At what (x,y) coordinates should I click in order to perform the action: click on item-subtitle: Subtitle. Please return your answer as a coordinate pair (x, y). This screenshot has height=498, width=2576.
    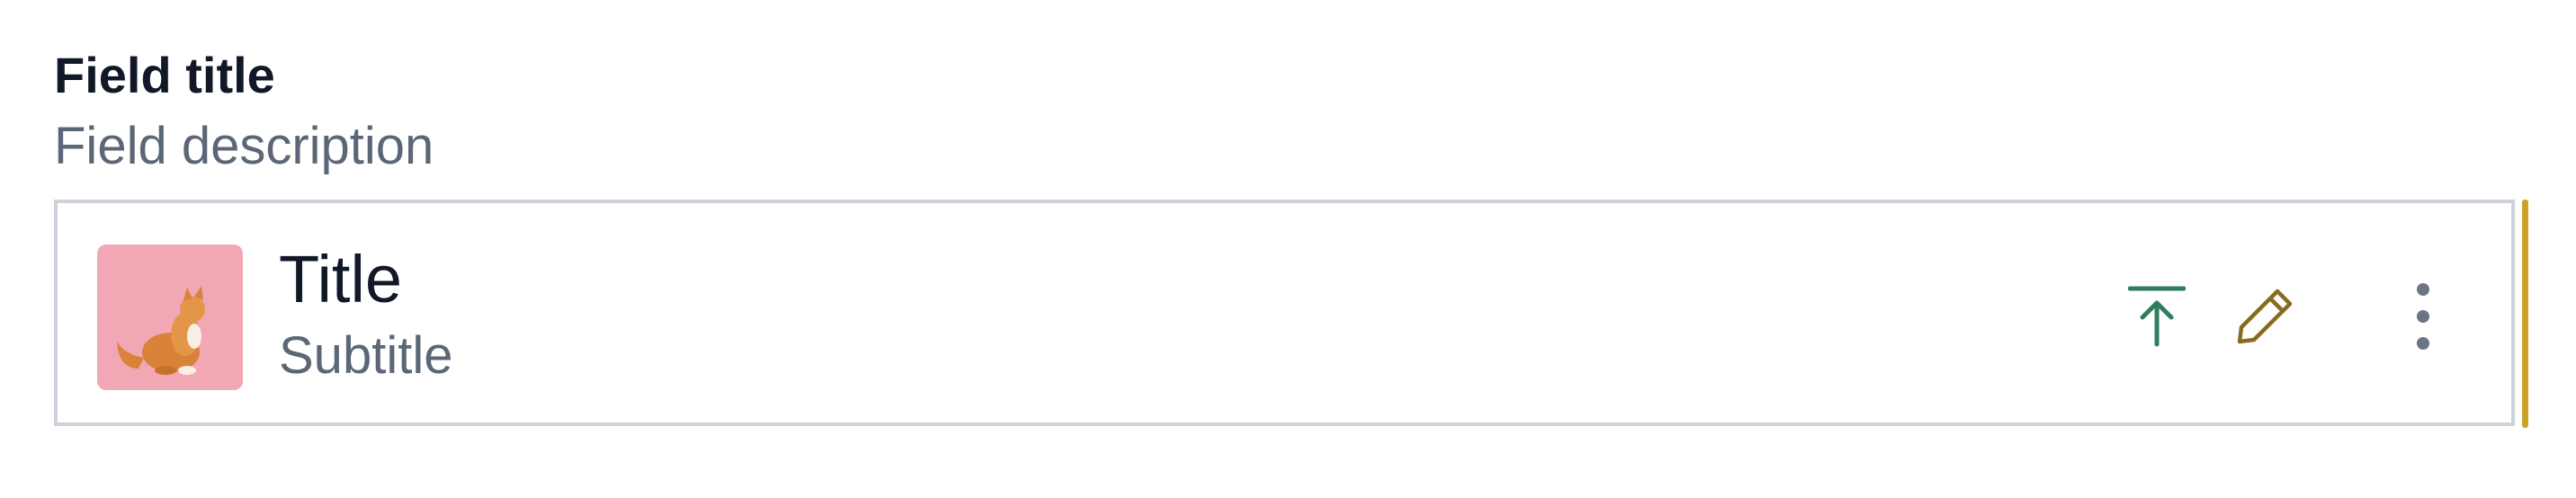
    Looking at the image, I should click on (366, 356).